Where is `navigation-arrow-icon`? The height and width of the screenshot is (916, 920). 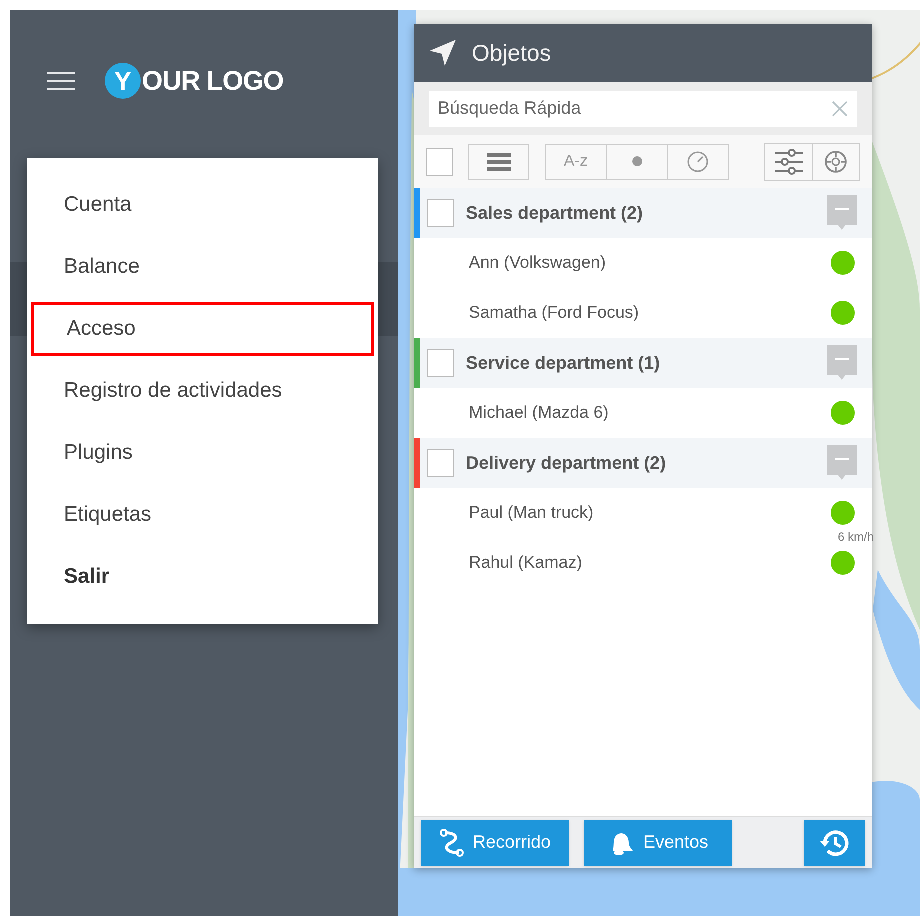
navigation-arrow-icon is located at coordinates (443, 53).